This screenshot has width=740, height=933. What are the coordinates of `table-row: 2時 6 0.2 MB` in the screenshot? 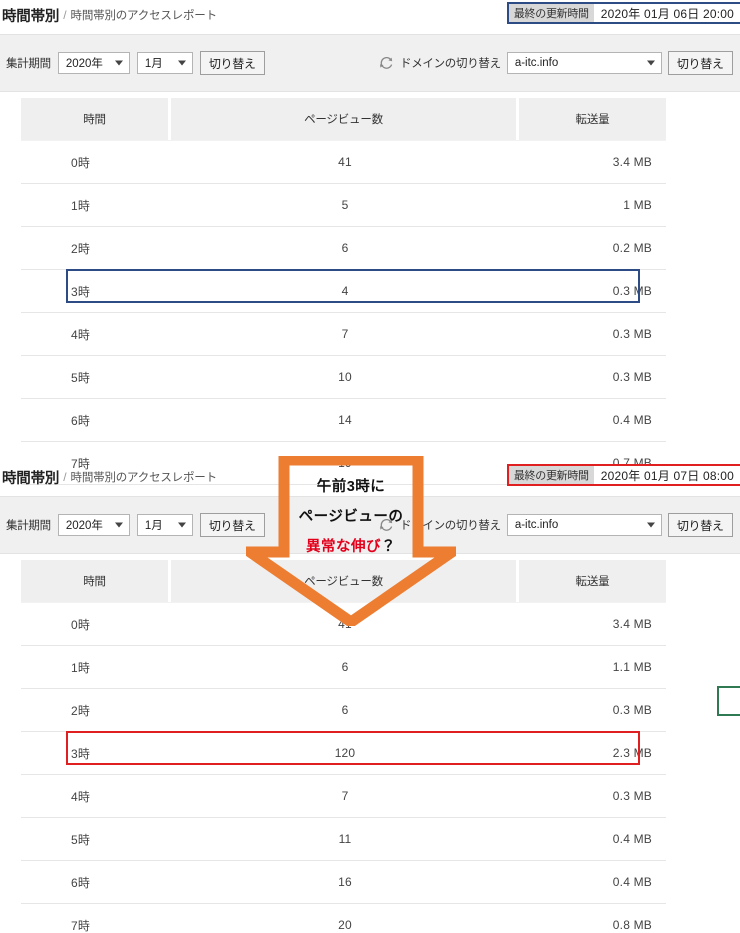 It's located at (343, 248).